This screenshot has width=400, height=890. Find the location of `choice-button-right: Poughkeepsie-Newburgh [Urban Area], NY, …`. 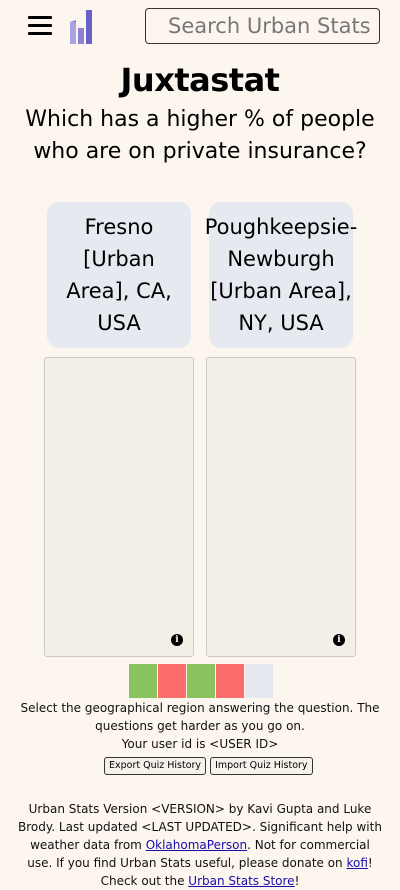

choice-button-right: Poughkeepsie-Newburgh [Urban Area], NY, … is located at coordinates (281, 275).